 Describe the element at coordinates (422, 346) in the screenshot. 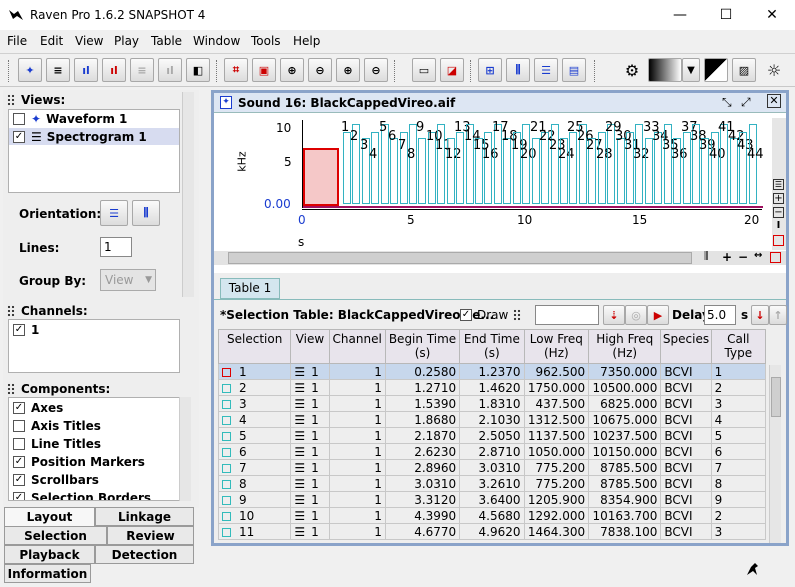

I see `column-header: Begin Time (s)` at that location.